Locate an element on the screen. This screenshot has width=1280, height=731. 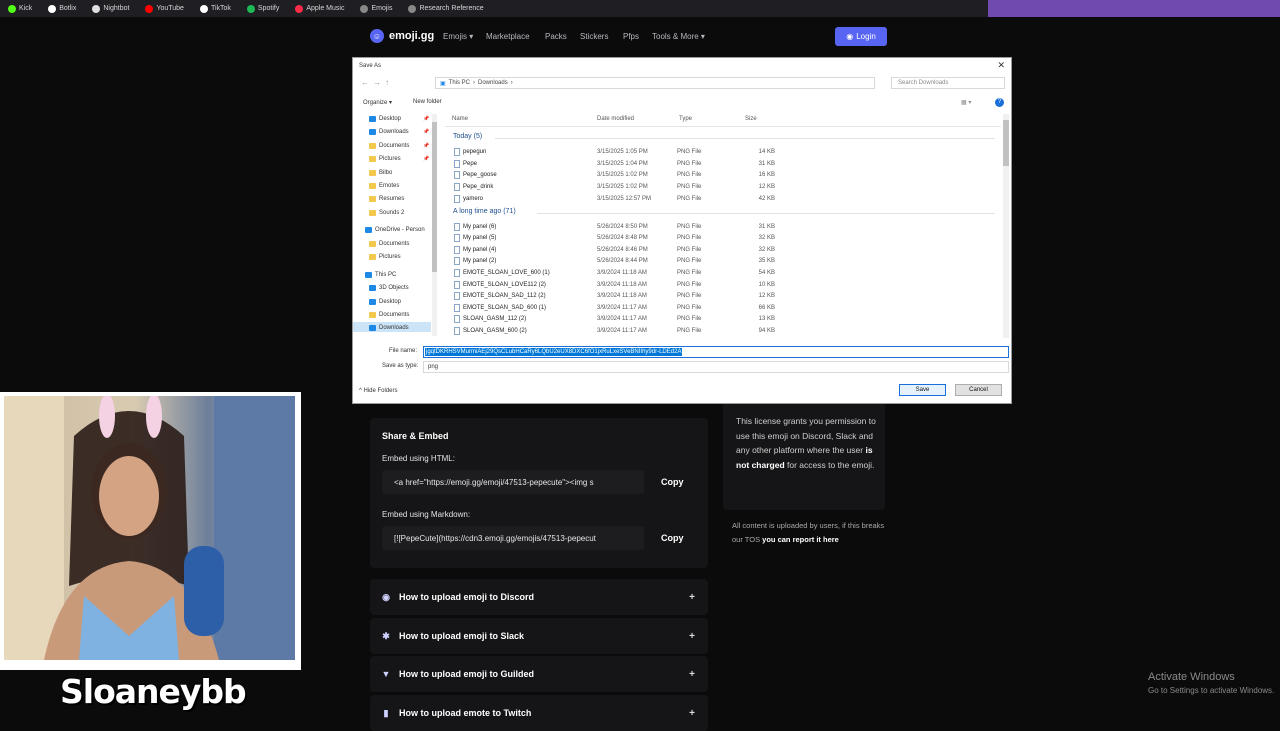
dialog-close-button: ✕ is located at coordinates (1001, 65).